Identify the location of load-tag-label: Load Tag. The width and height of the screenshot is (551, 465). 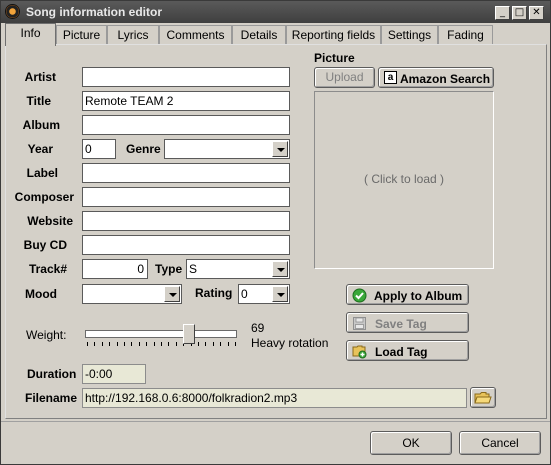
(401, 352).